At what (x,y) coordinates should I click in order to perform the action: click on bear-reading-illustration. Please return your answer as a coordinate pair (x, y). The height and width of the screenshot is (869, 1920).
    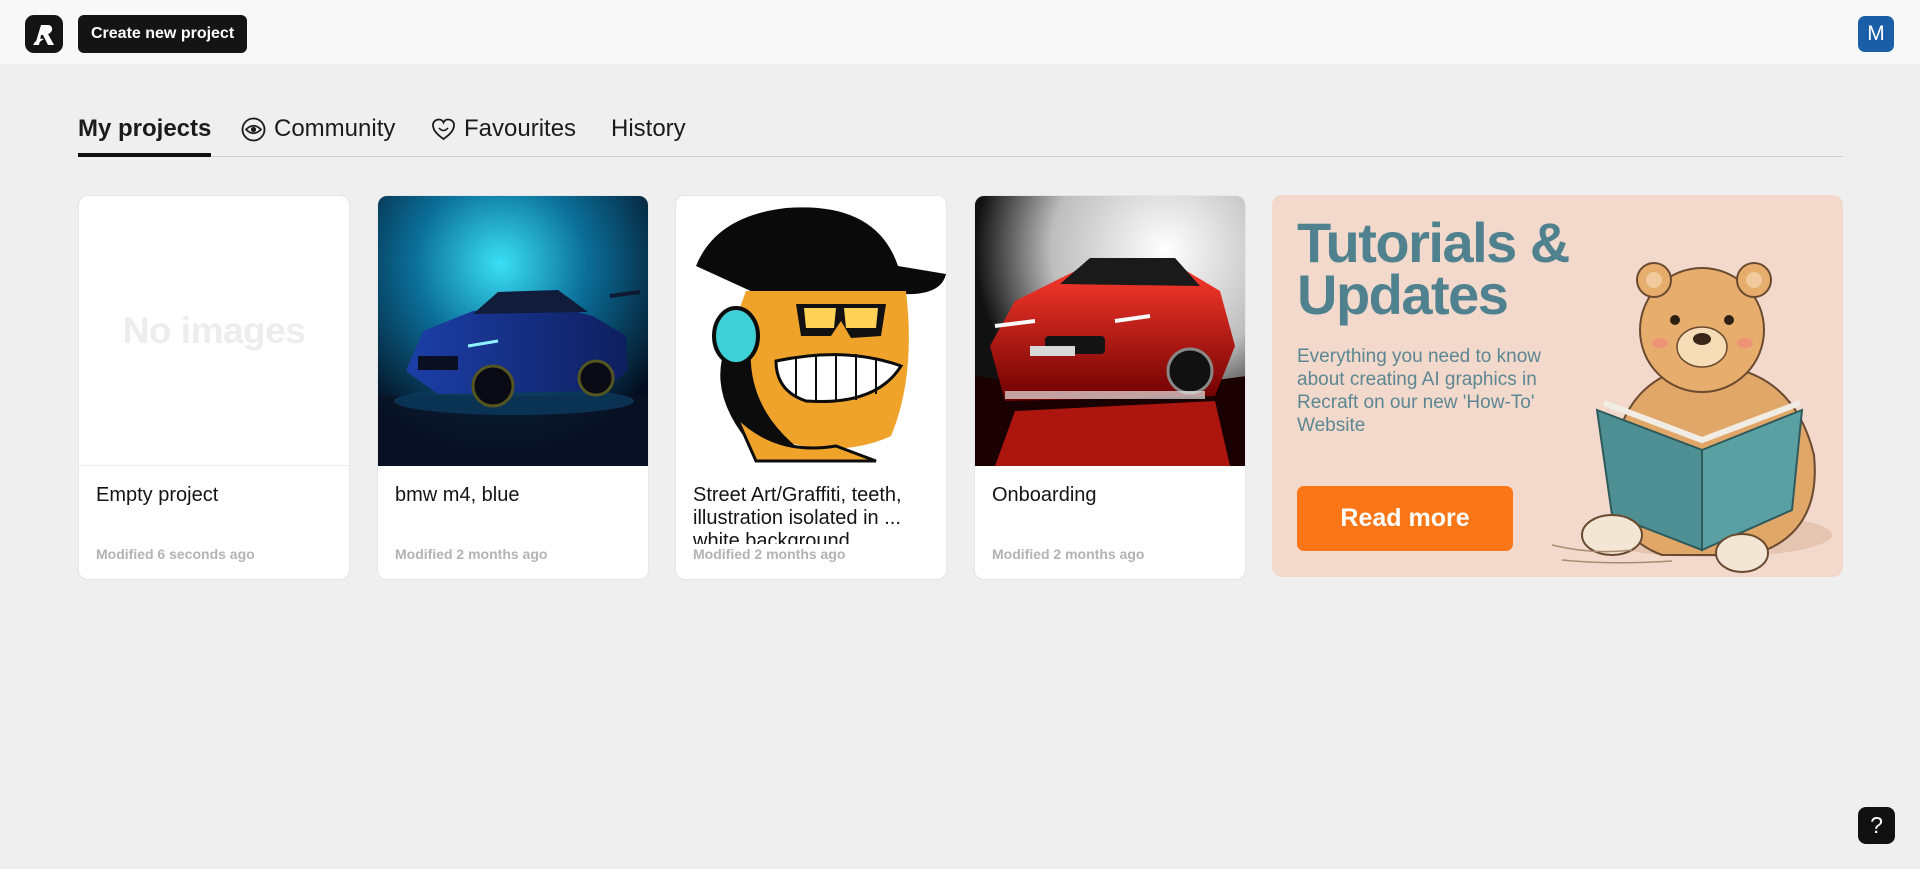
    Looking at the image, I should click on (1692, 417).